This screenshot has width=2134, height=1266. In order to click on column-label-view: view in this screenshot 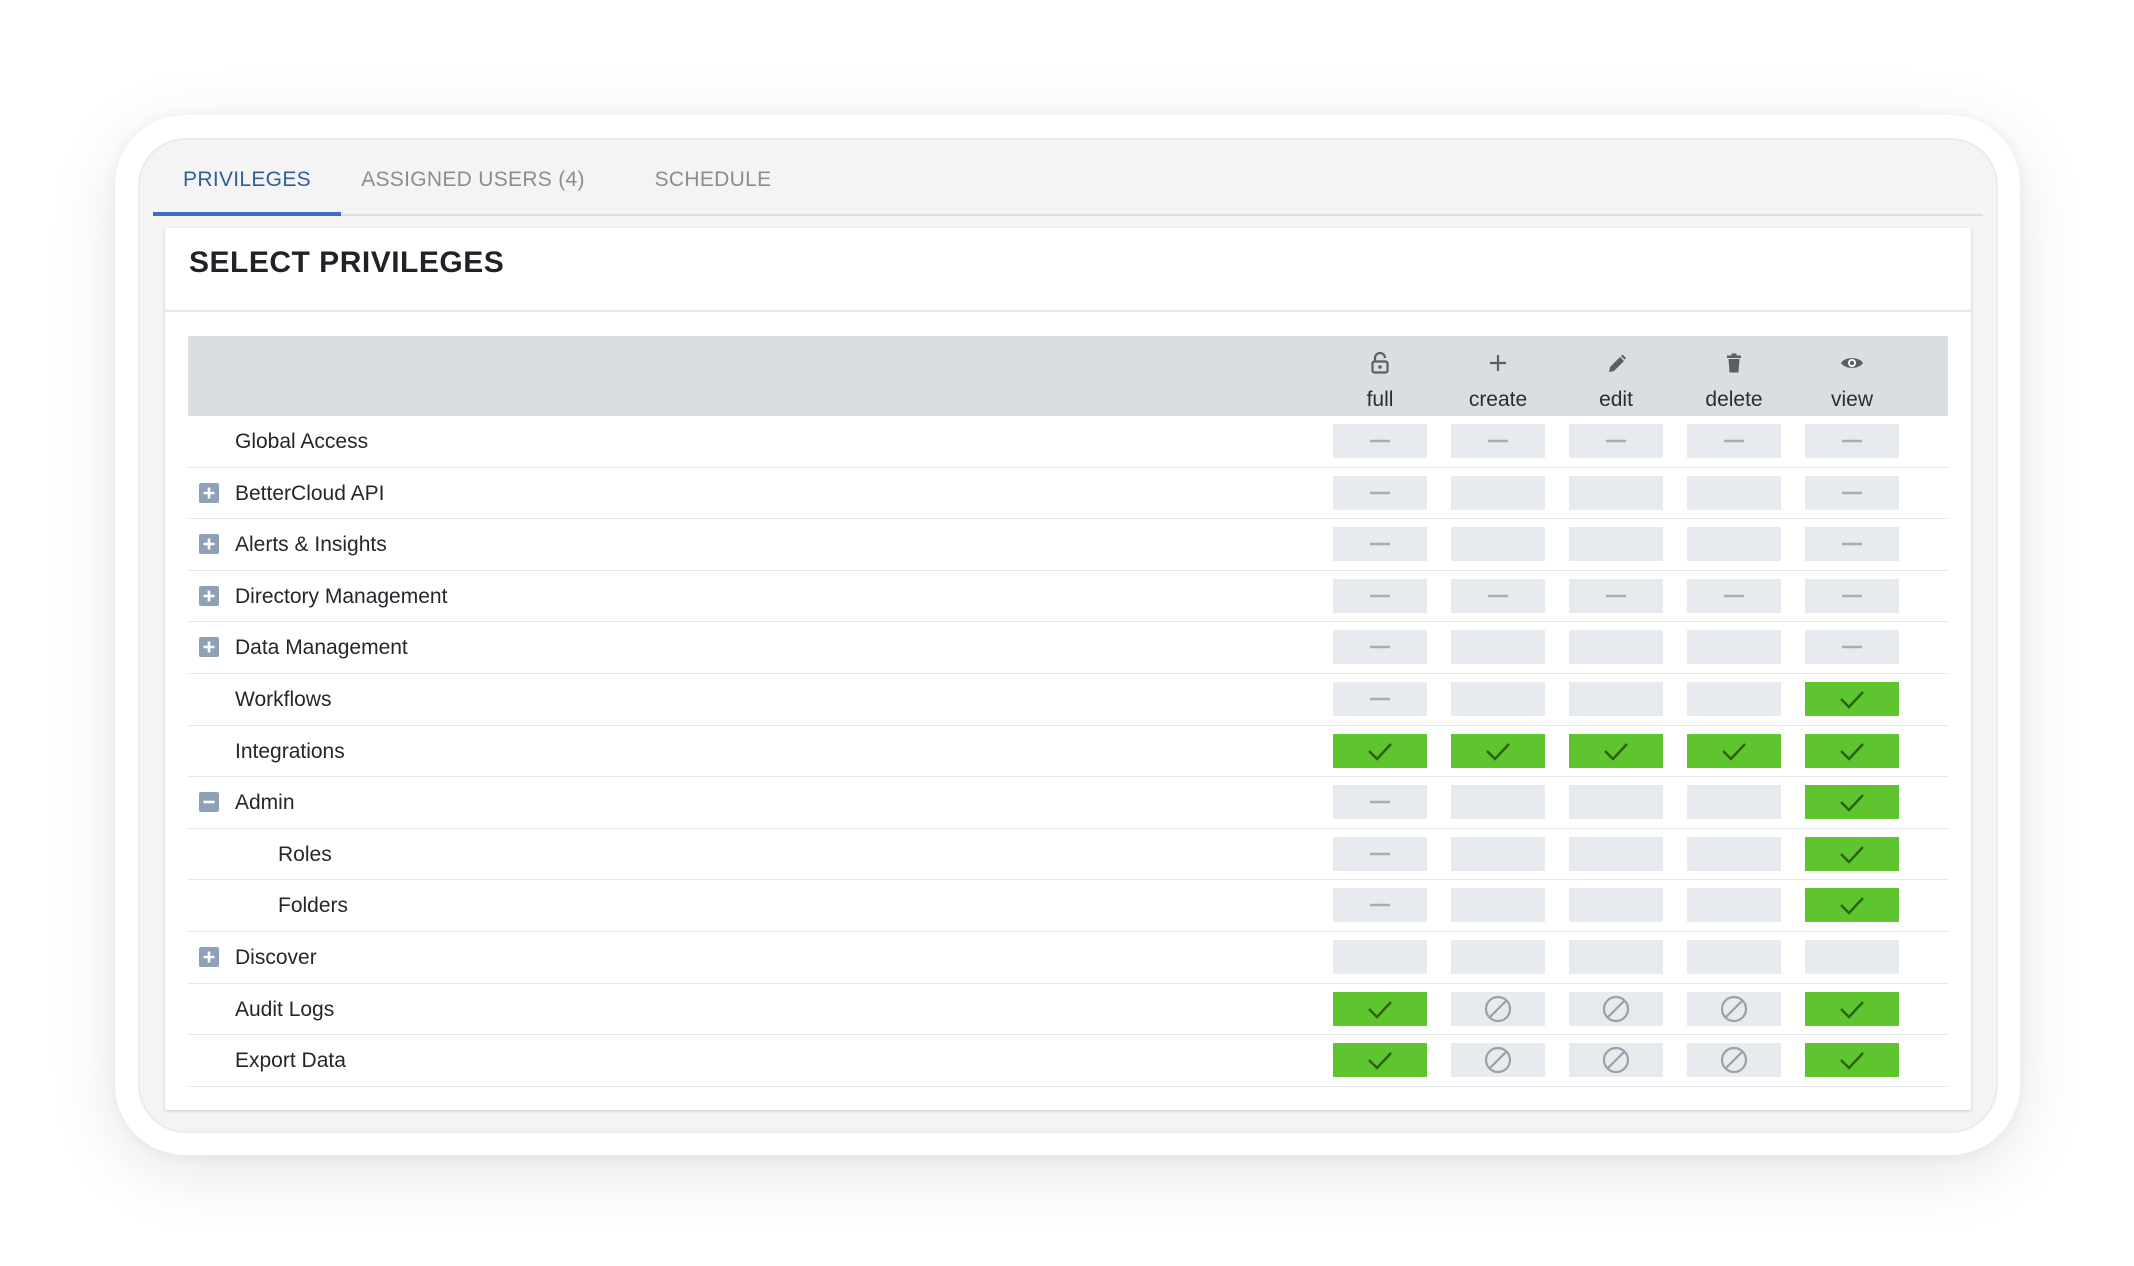, I will do `click(1851, 399)`.